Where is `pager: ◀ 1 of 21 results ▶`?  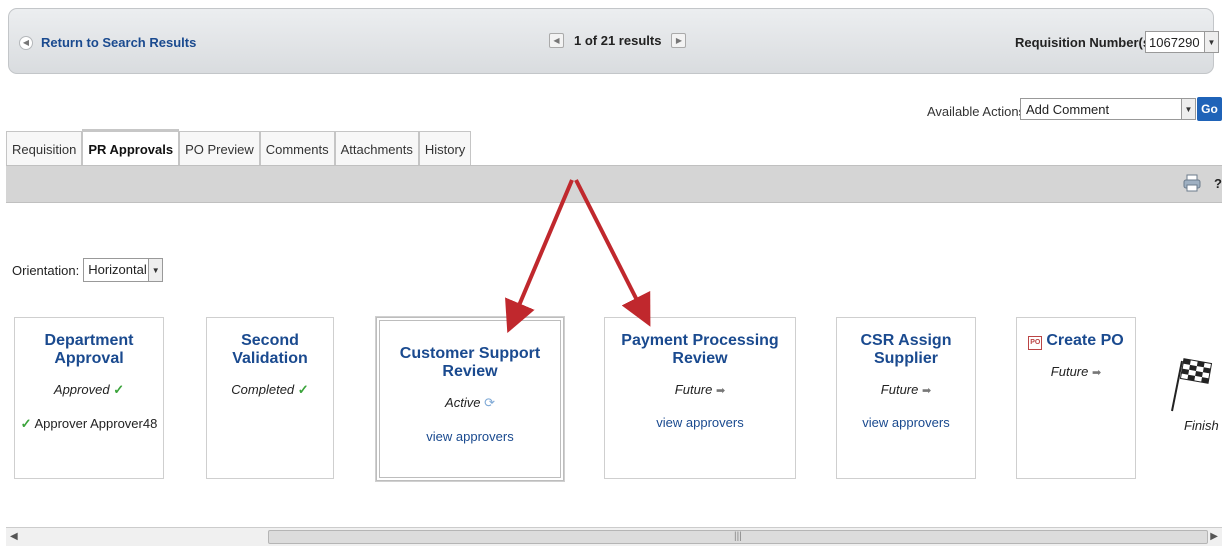
pager: ◀ 1 of 21 results ▶ is located at coordinates (618, 40).